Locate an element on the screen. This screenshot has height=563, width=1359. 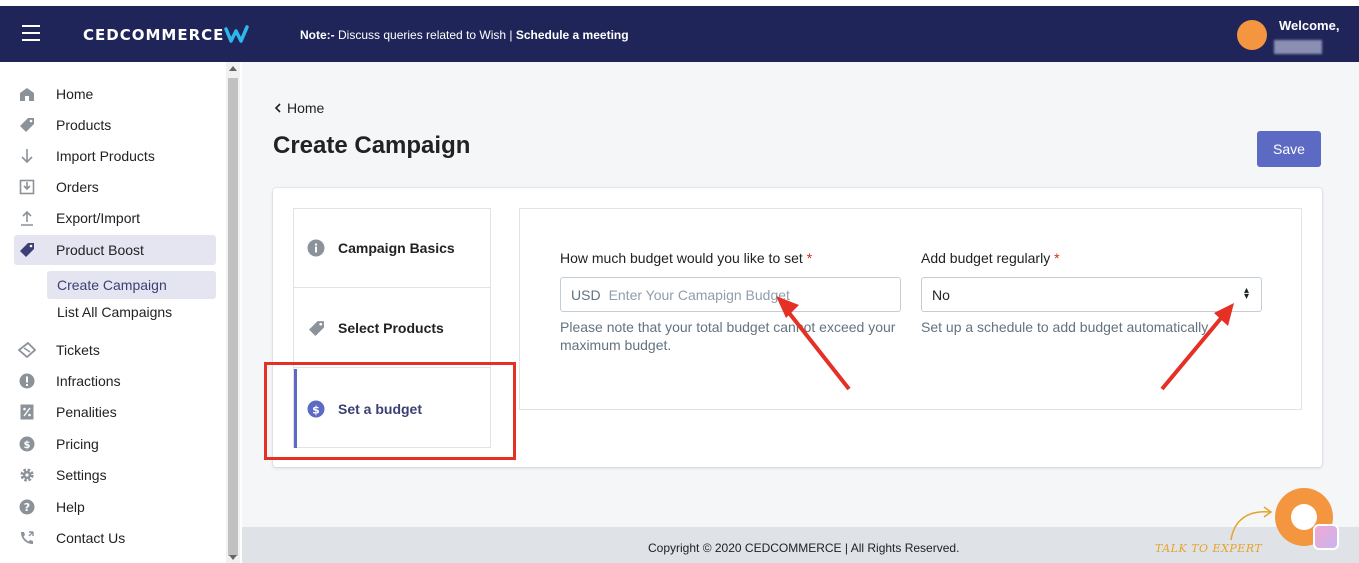
budget-input-wrapper: USD is located at coordinates (730, 294).